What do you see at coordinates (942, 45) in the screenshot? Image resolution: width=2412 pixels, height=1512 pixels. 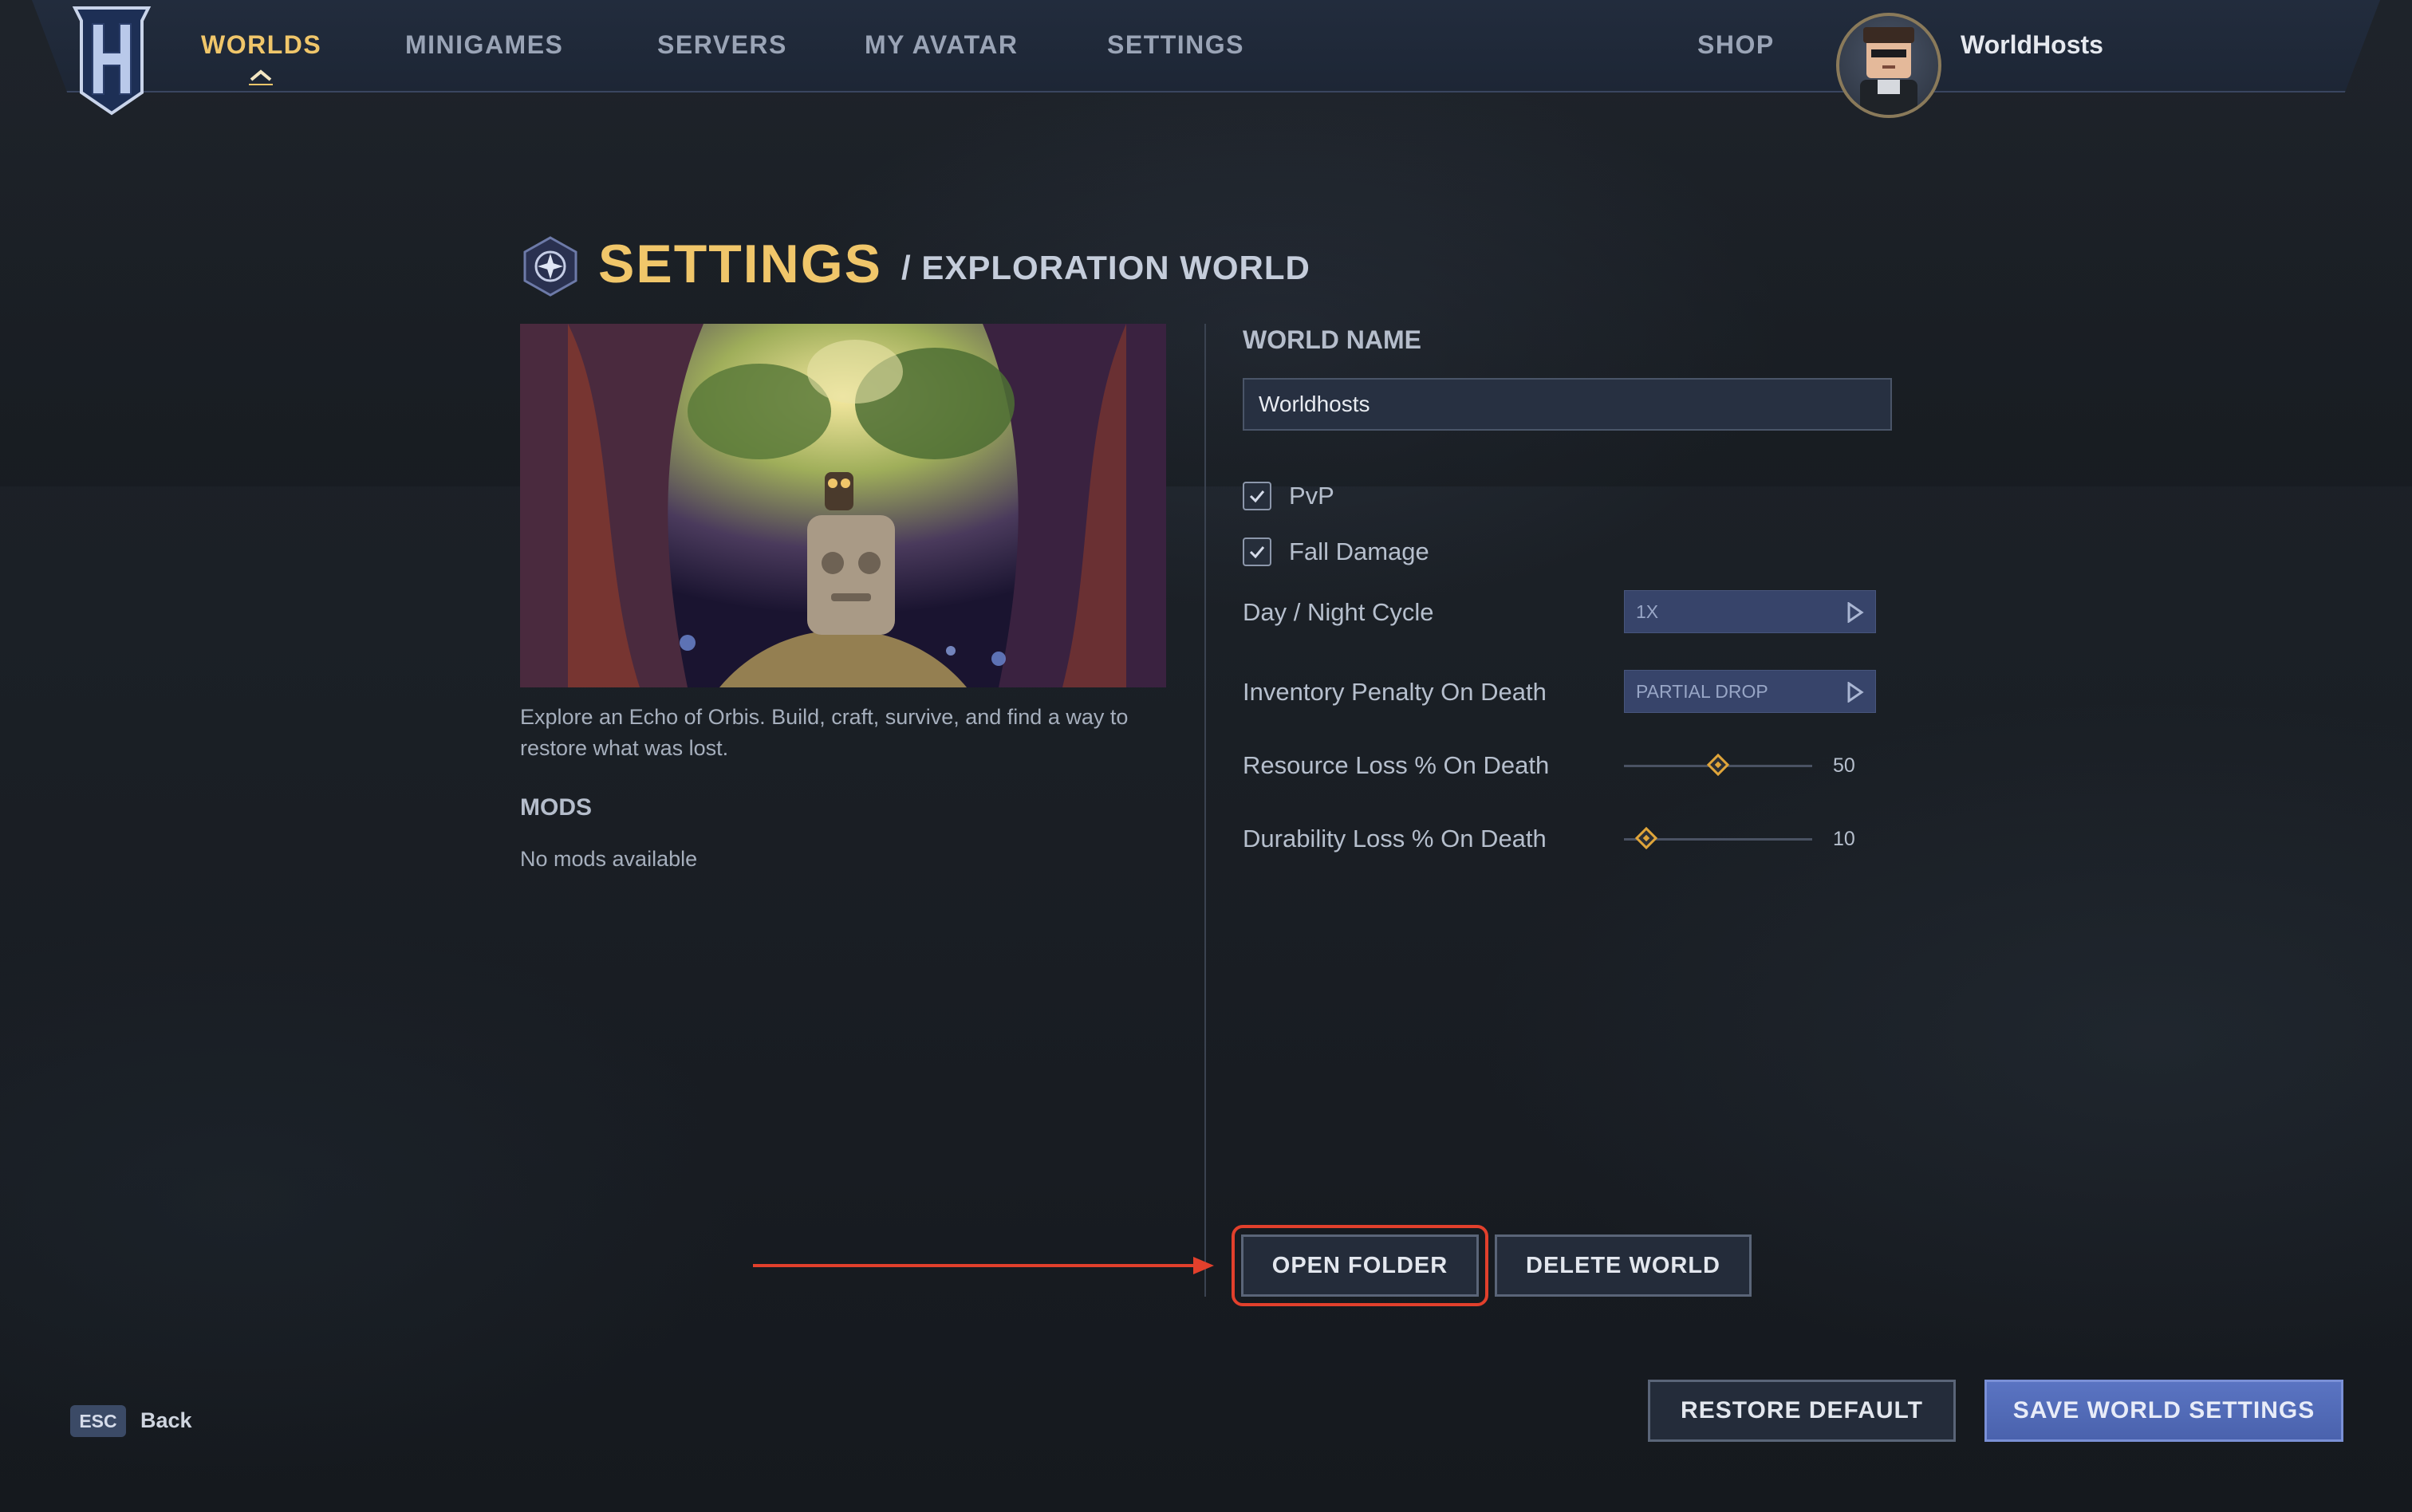 I see `nav-my-avatar: MY AVATAR` at bounding box center [942, 45].